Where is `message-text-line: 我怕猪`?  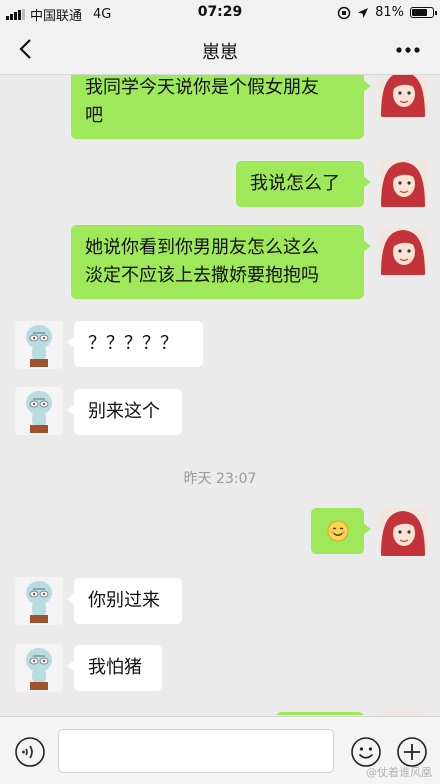
message-text-line: 我怕猪 is located at coordinates (115, 667).